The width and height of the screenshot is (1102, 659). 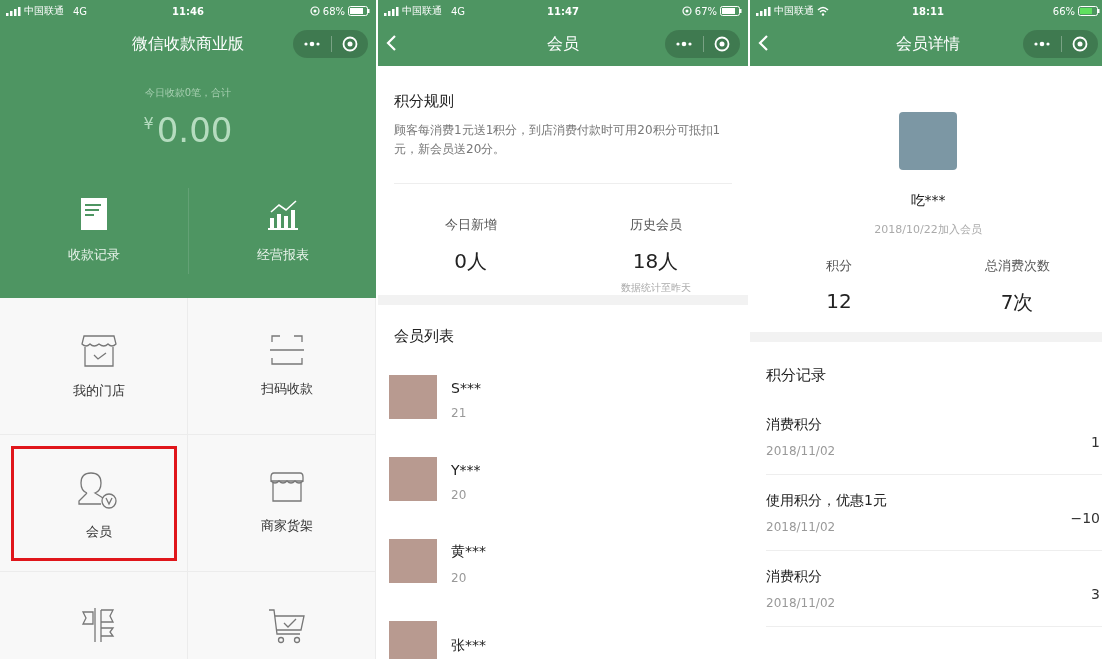 I want to click on amount-total: 0.00, so click(x=194, y=130).